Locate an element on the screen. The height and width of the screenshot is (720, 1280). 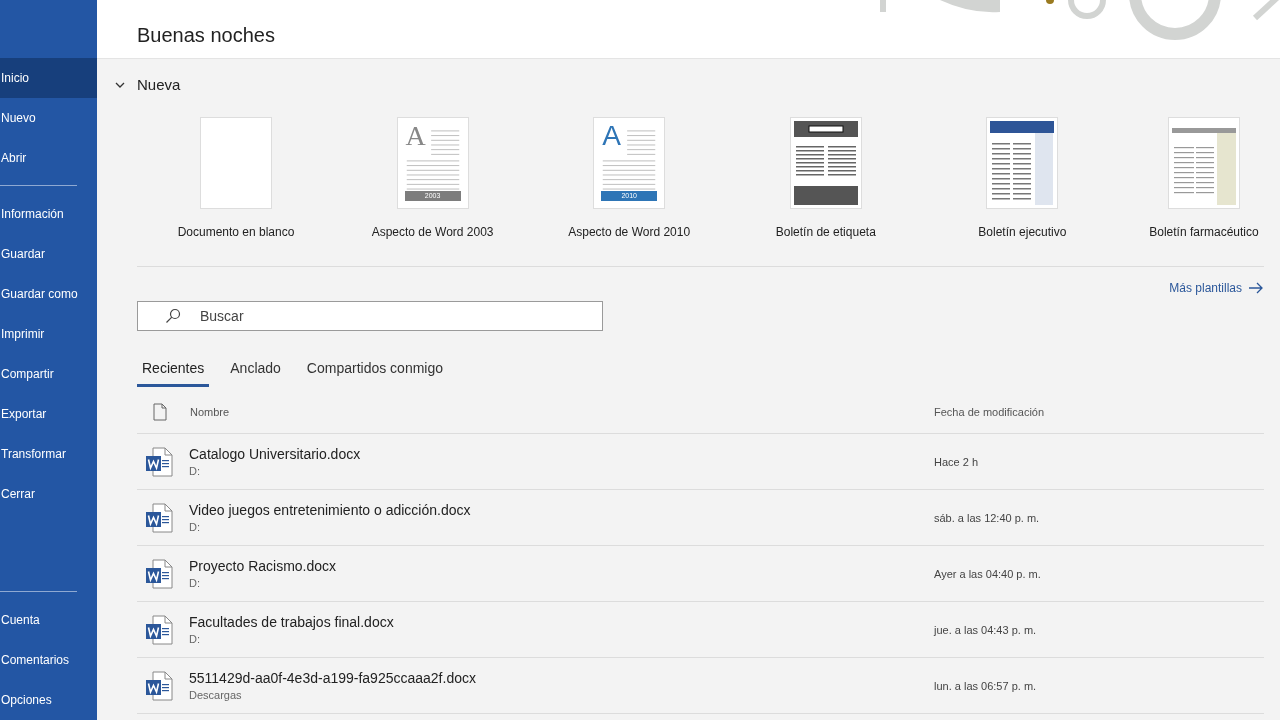
tab: Compartidos conmigo is located at coordinates (375, 371).